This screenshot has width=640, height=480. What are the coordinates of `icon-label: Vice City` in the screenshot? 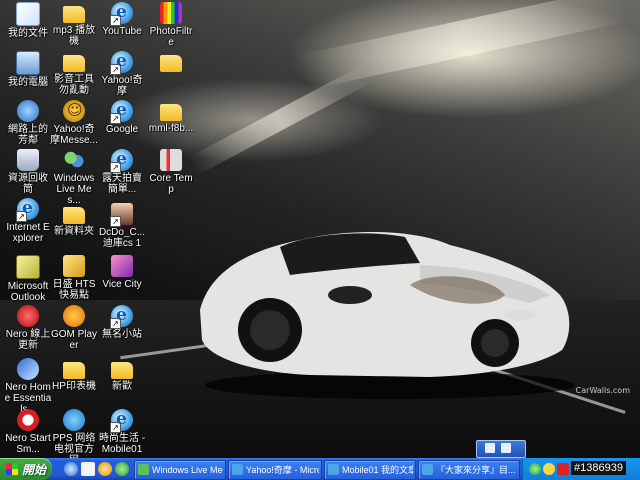 It's located at (122, 284).